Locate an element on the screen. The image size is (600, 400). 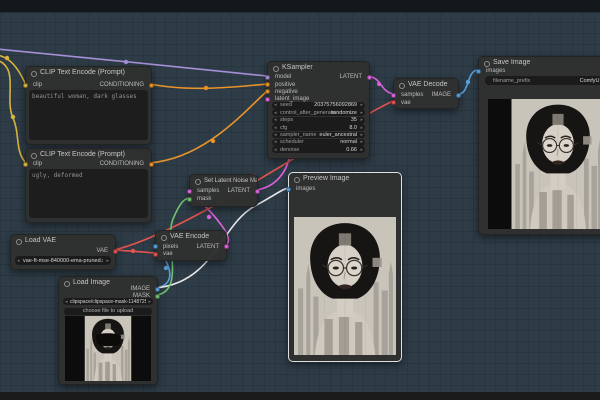
widget-denoise: denoise 0.66 is located at coordinates (318, 150).